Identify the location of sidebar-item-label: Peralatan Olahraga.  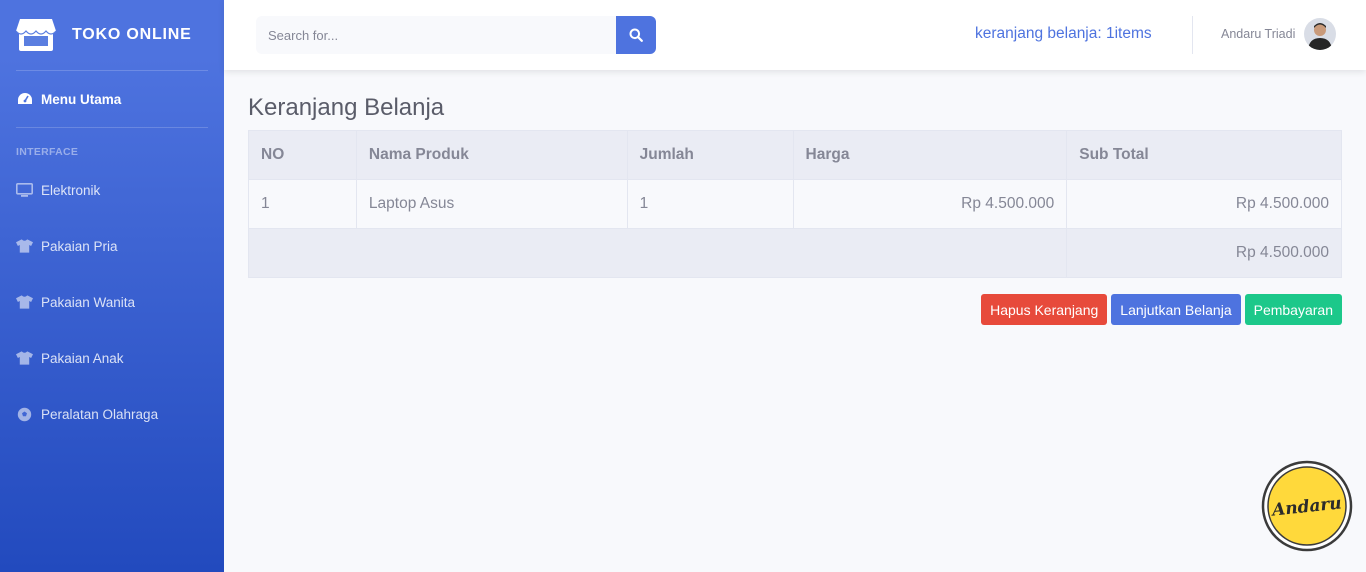
(100, 414).